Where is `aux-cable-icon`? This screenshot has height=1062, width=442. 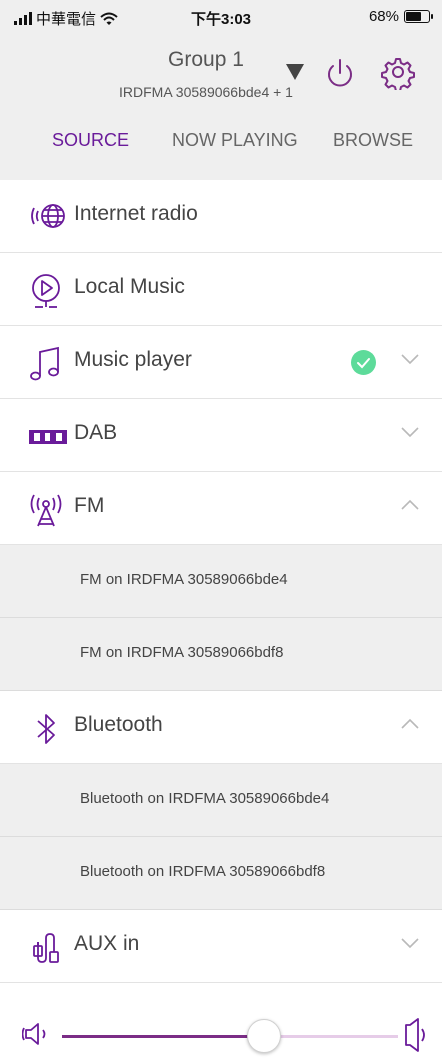
aux-cable-icon is located at coordinates (46, 948).